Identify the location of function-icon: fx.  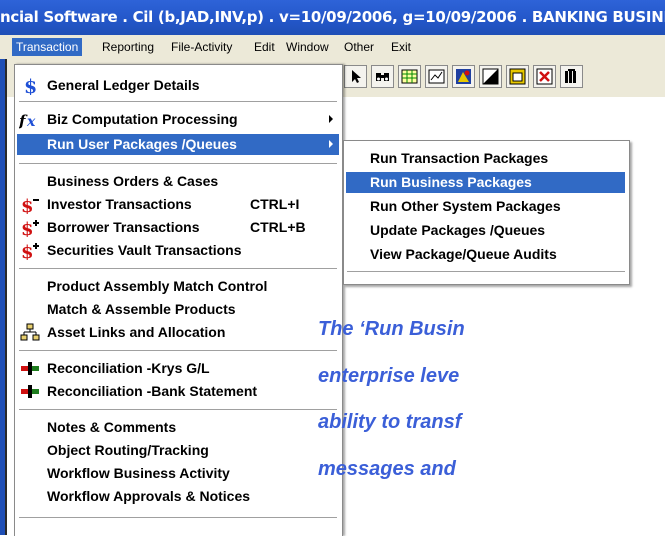
(29, 120).